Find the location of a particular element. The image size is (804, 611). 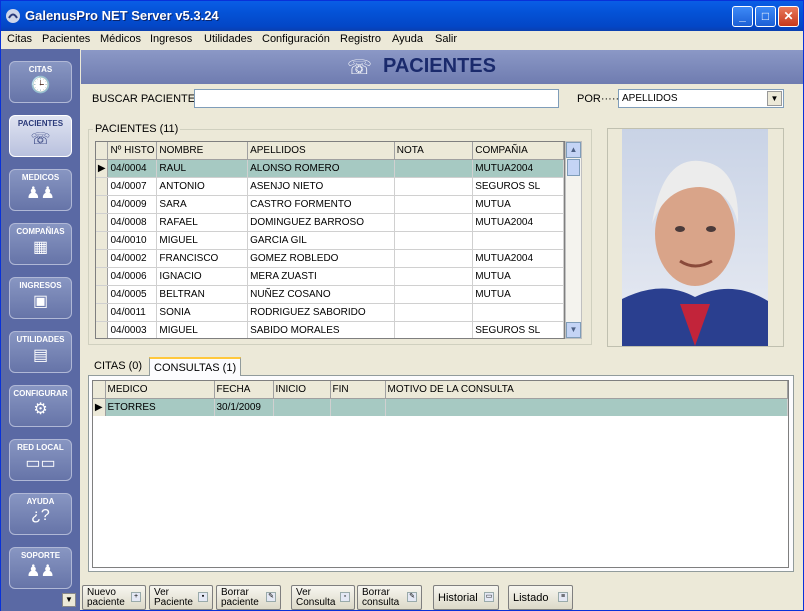

table-row: 04/0011 SONIA RODRIGUEZ SABORIDO is located at coordinates (330, 312).